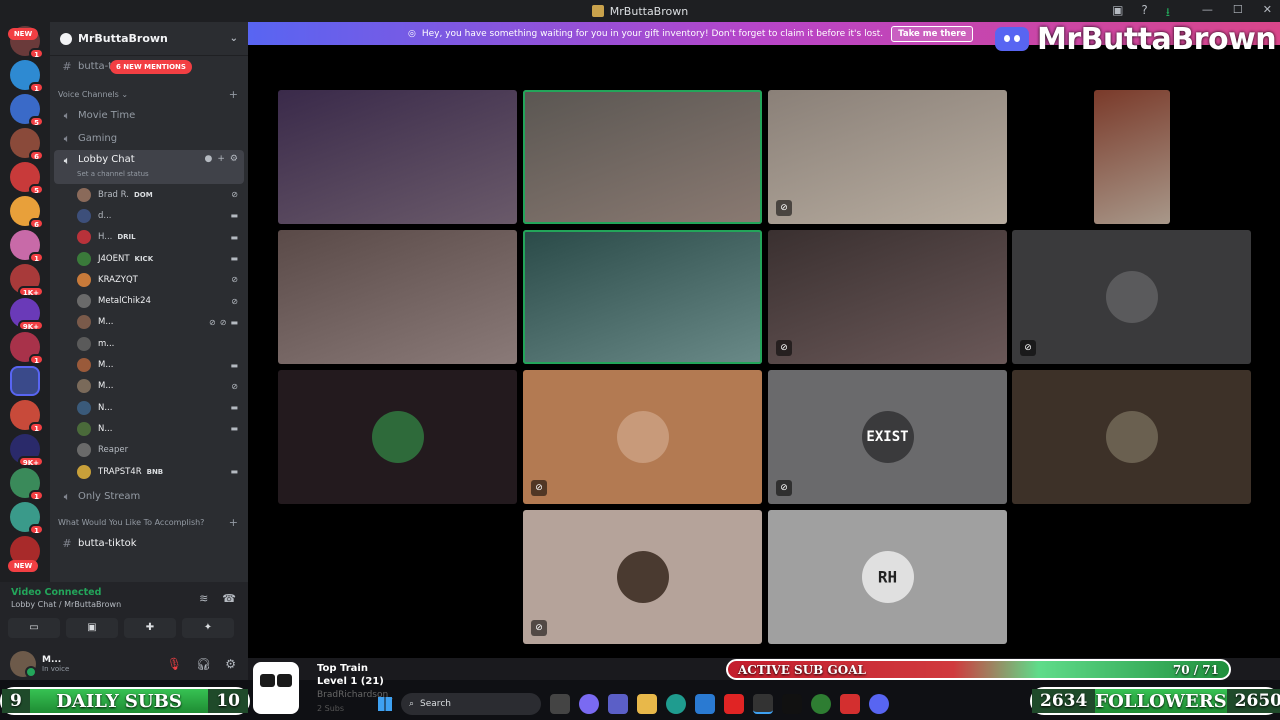 The image size is (1280, 720). What do you see at coordinates (560, 704) in the screenshot?
I see `task-view-icon` at bounding box center [560, 704].